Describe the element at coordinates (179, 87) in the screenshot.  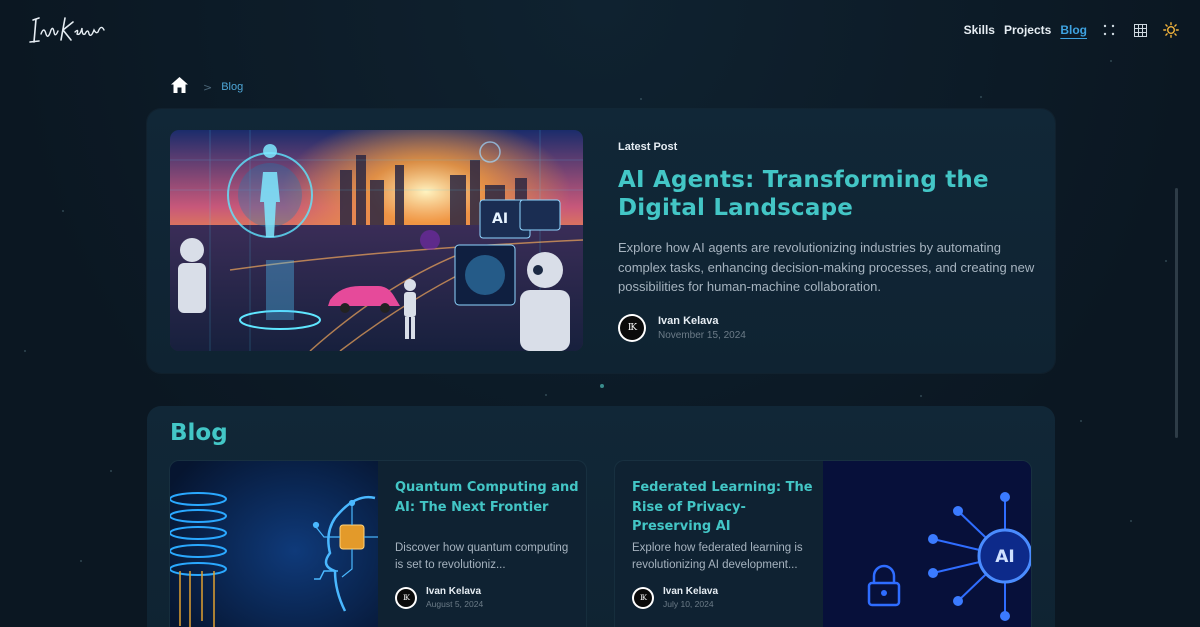
I see `home-icon` at that location.